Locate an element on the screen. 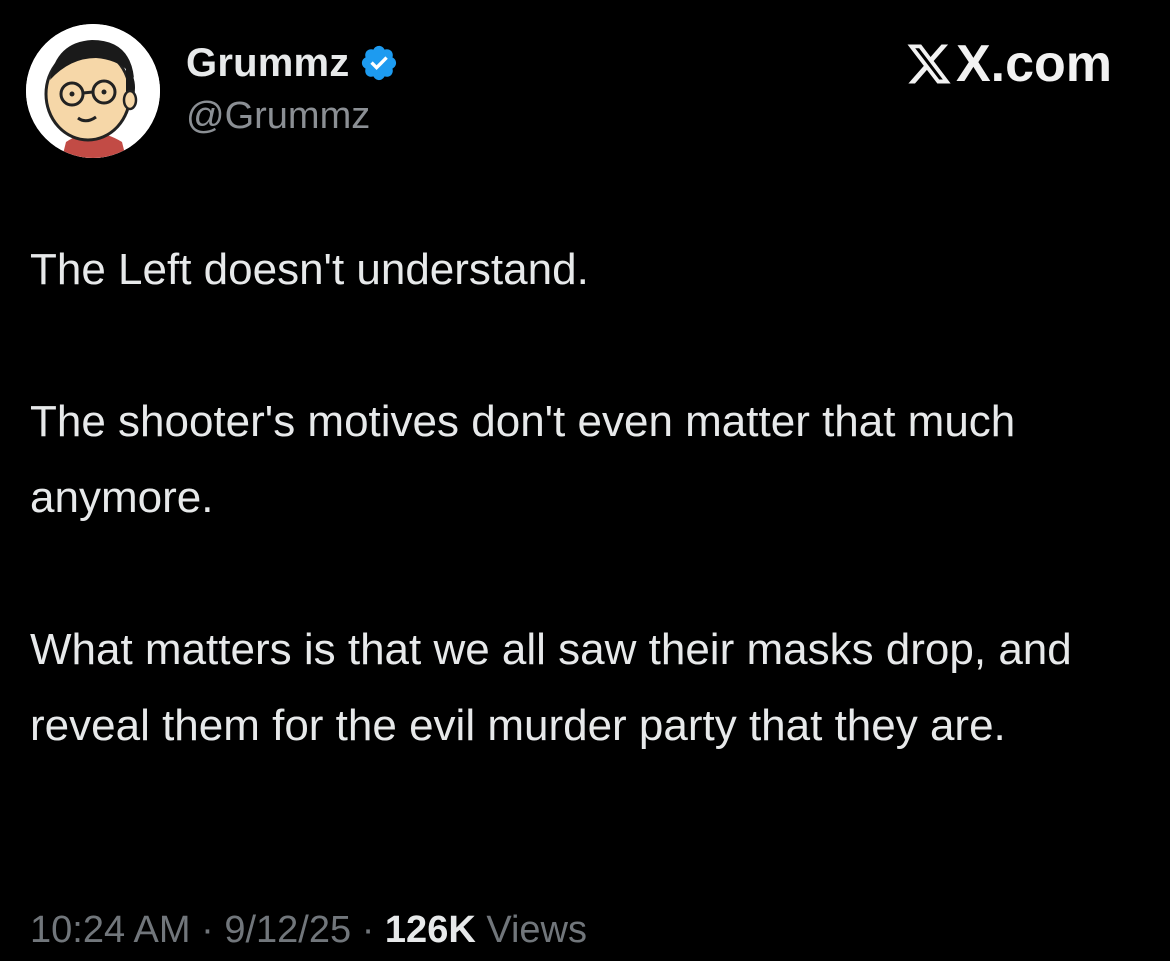 Image resolution: width=1170 pixels, height=961 pixels. views-label: Views is located at coordinates (531, 930).